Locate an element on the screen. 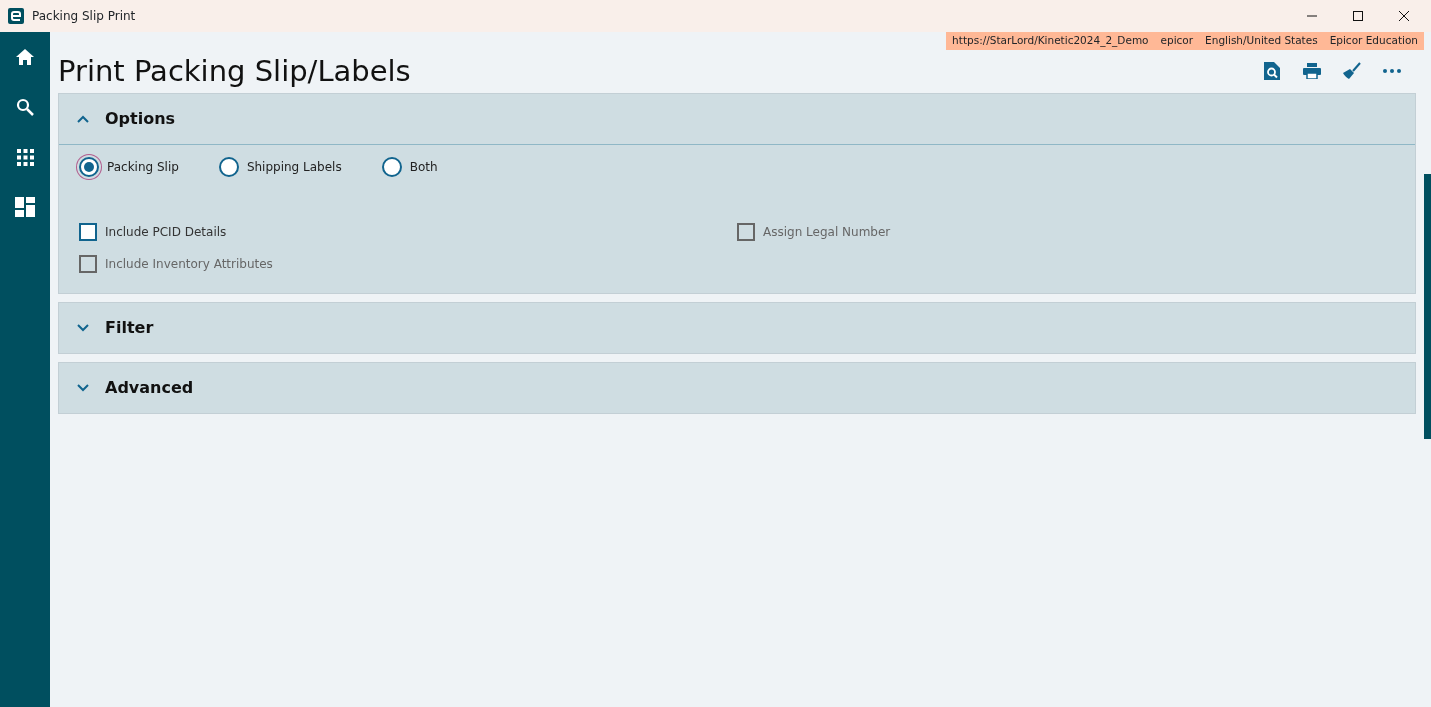 Image resolution: width=1431 pixels, height=707 pixels. section-header: Filter is located at coordinates (737, 327).